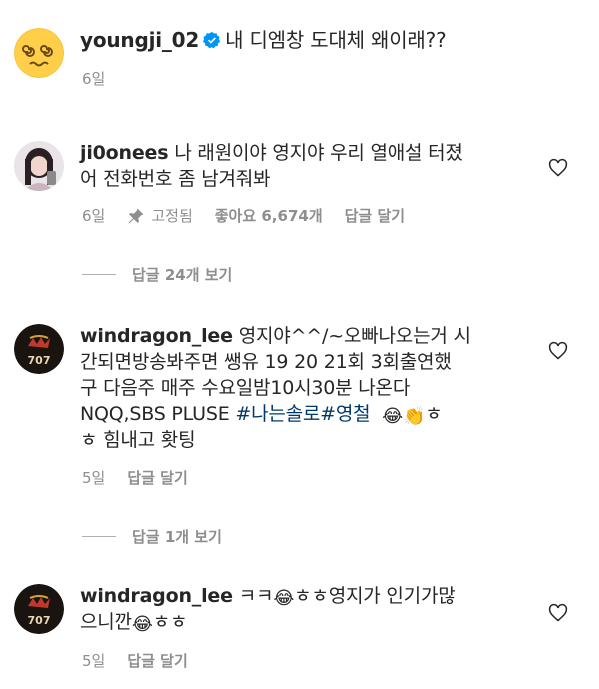 This screenshot has width=599, height=689. Describe the element at coordinates (124, 153) in the screenshot. I see `comment1-username: ji0onees` at that location.